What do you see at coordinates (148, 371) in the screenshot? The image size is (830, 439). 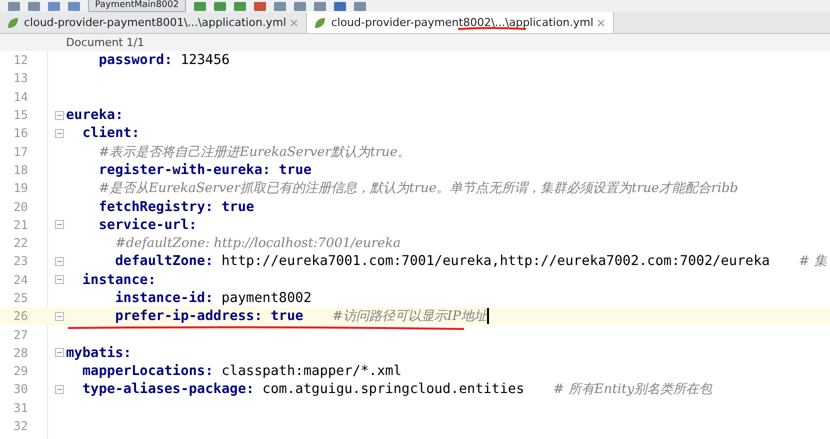 I see `yaml-key: mapperLocations:` at bounding box center [148, 371].